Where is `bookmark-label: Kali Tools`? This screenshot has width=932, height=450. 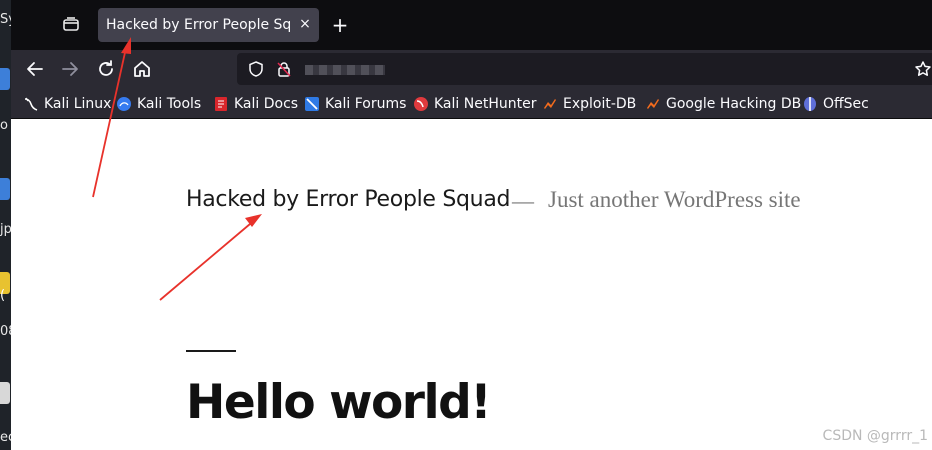
bookmark-label: Kali Tools is located at coordinates (169, 104).